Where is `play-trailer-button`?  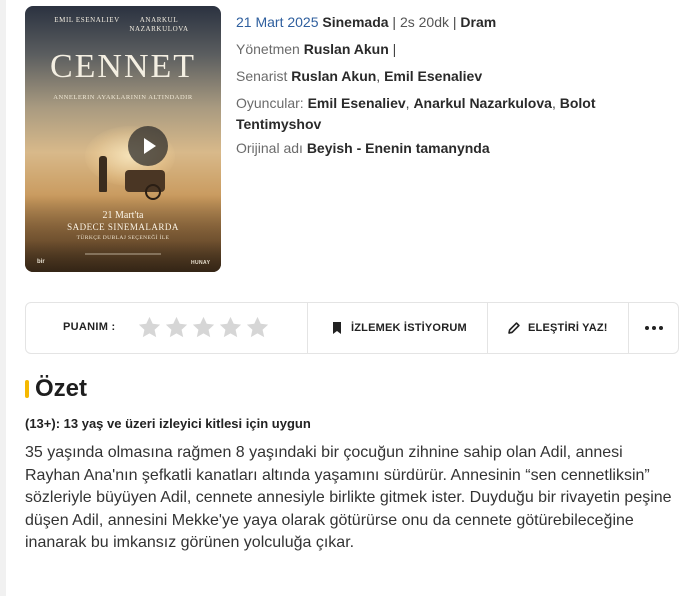
play-trailer-button is located at coordinates (148, 146).